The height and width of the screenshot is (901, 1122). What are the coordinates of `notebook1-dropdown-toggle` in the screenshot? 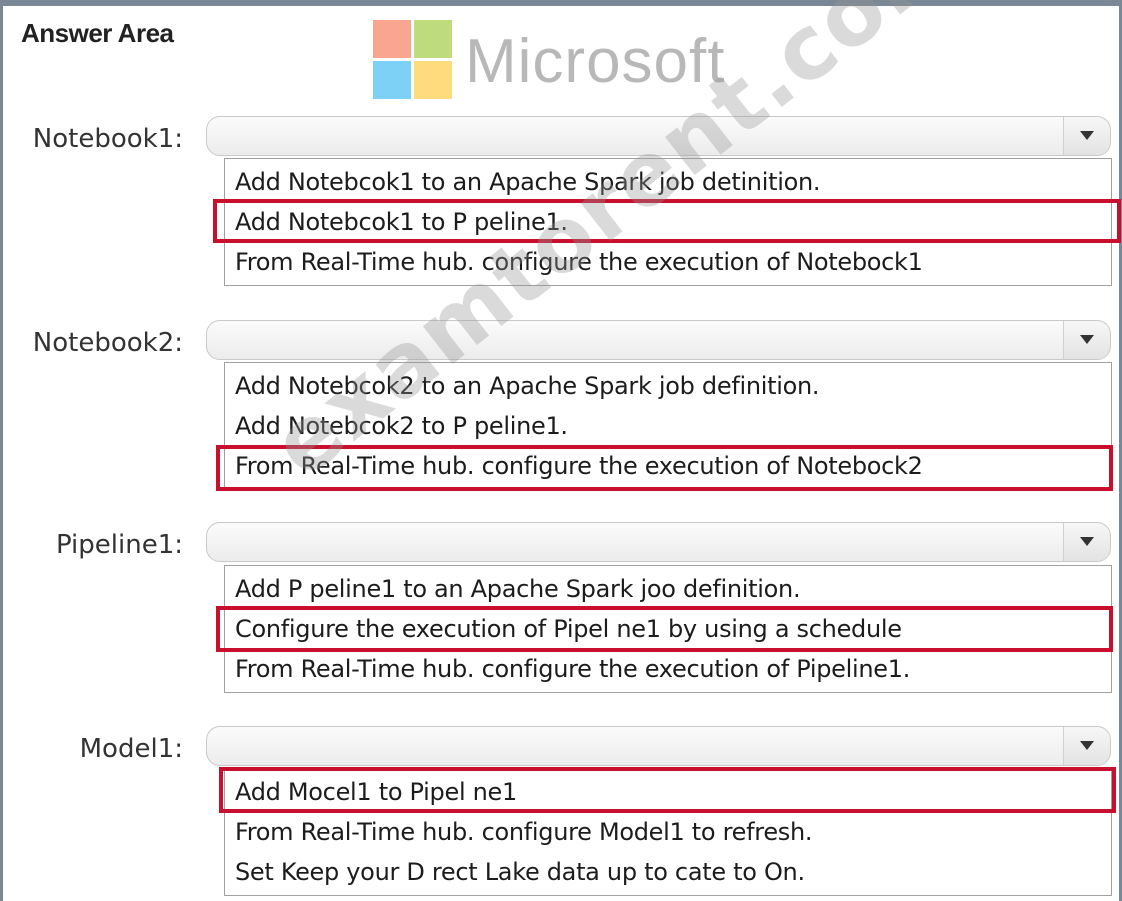 It's located at (1086, 136).